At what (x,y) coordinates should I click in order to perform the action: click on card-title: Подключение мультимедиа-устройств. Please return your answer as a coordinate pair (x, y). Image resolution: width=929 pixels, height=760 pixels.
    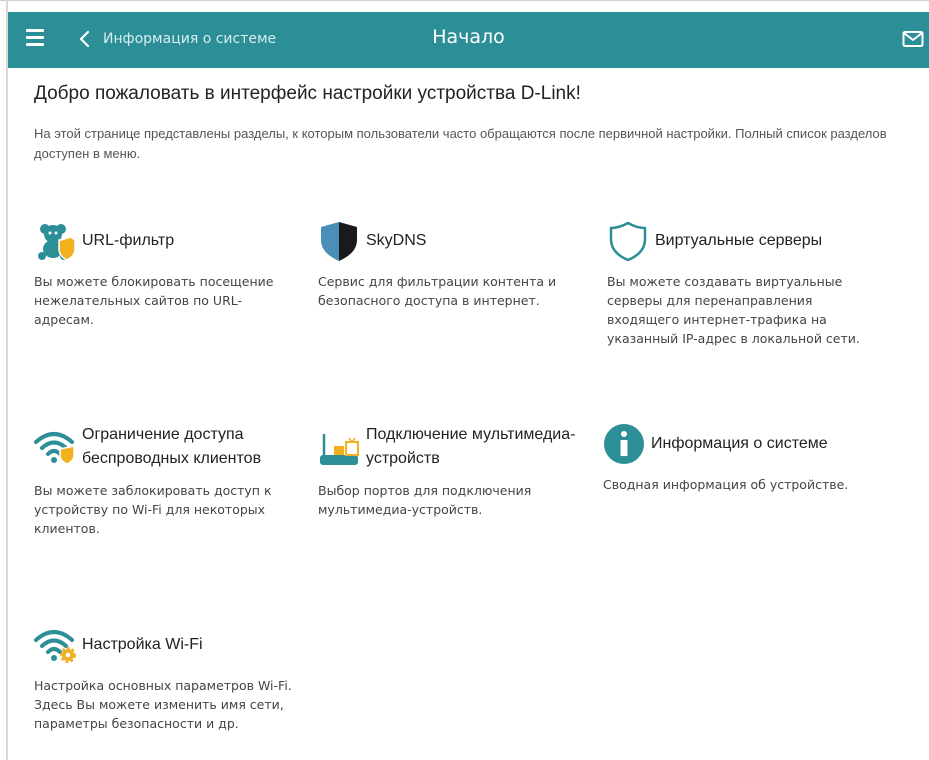
    Looking at the image, I should click on (471, 446).